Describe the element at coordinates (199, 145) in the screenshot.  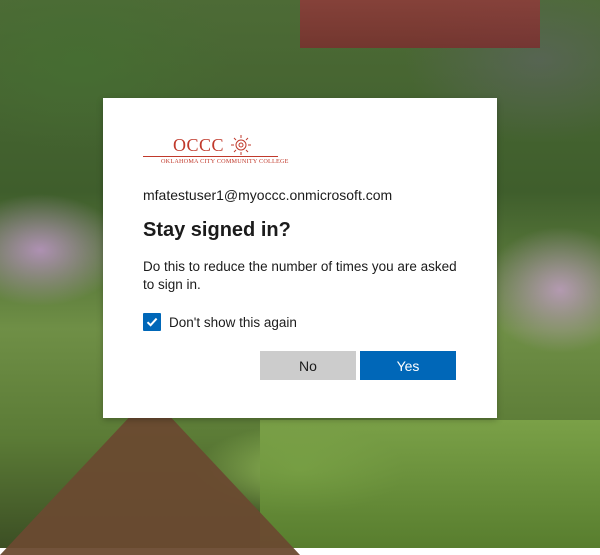
I see `logo-wordmark: OCCC` at that location.